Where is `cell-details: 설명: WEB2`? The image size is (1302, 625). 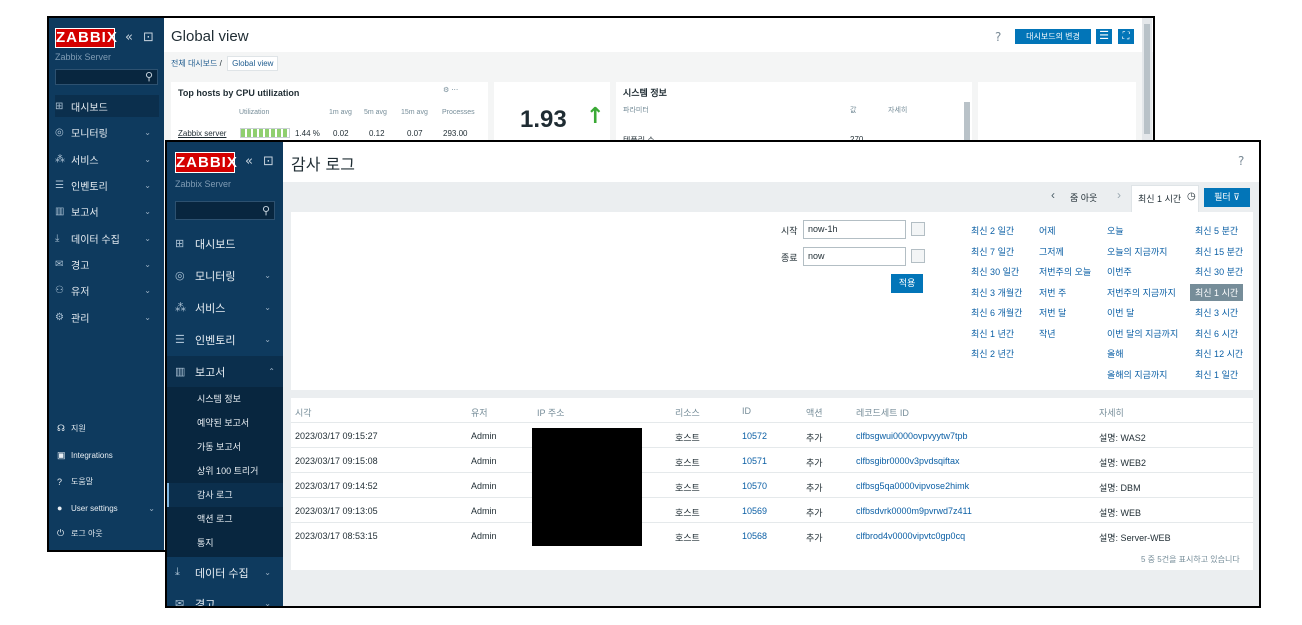
cell-details: 설명: WEB2 is located at coordinates (1123, 463).